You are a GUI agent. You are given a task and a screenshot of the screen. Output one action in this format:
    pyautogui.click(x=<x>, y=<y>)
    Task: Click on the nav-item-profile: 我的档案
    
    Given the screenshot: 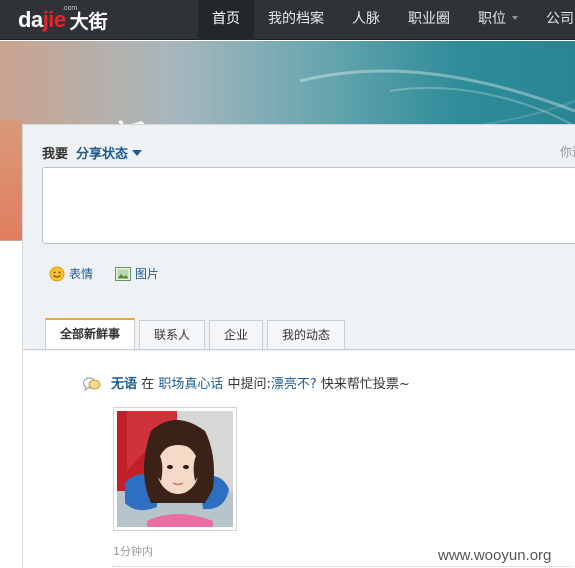 What is the action you would take?
    pyautogui.click(x=296, y=20)
    